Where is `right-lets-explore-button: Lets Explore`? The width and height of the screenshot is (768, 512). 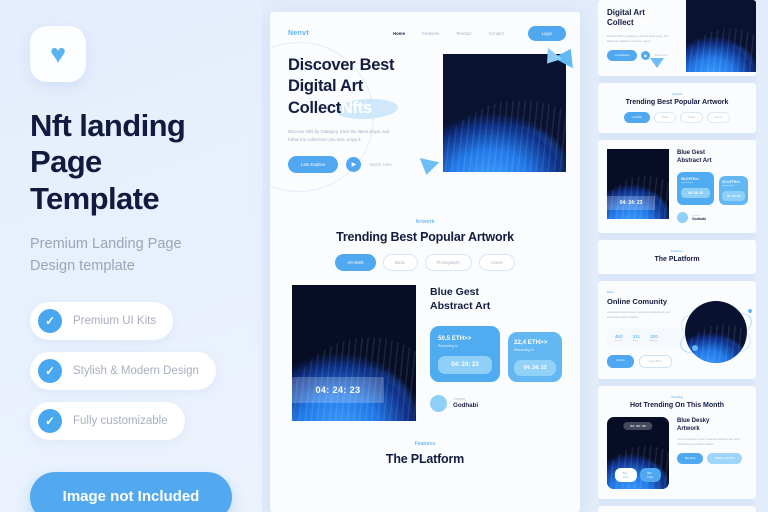
right-lets-explore-button: Lets Explore is located at coordinates (622, 56).